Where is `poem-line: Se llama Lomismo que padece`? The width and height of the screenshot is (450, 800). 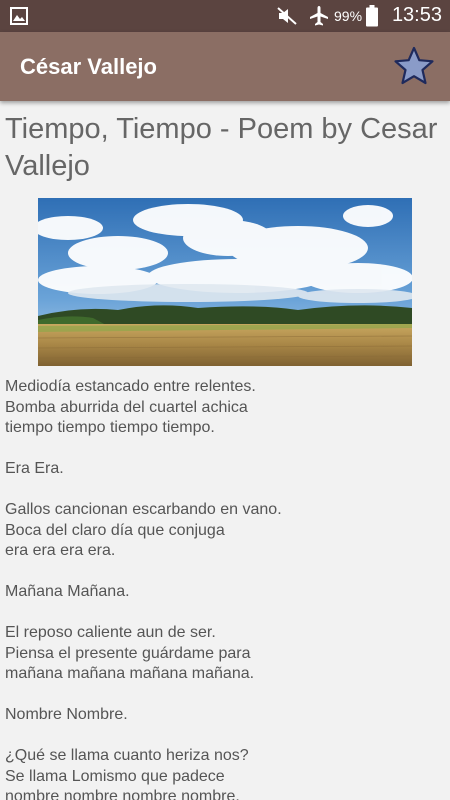
poem-line: Se llama Lomismo que padece is located at coordinates (115, 776).